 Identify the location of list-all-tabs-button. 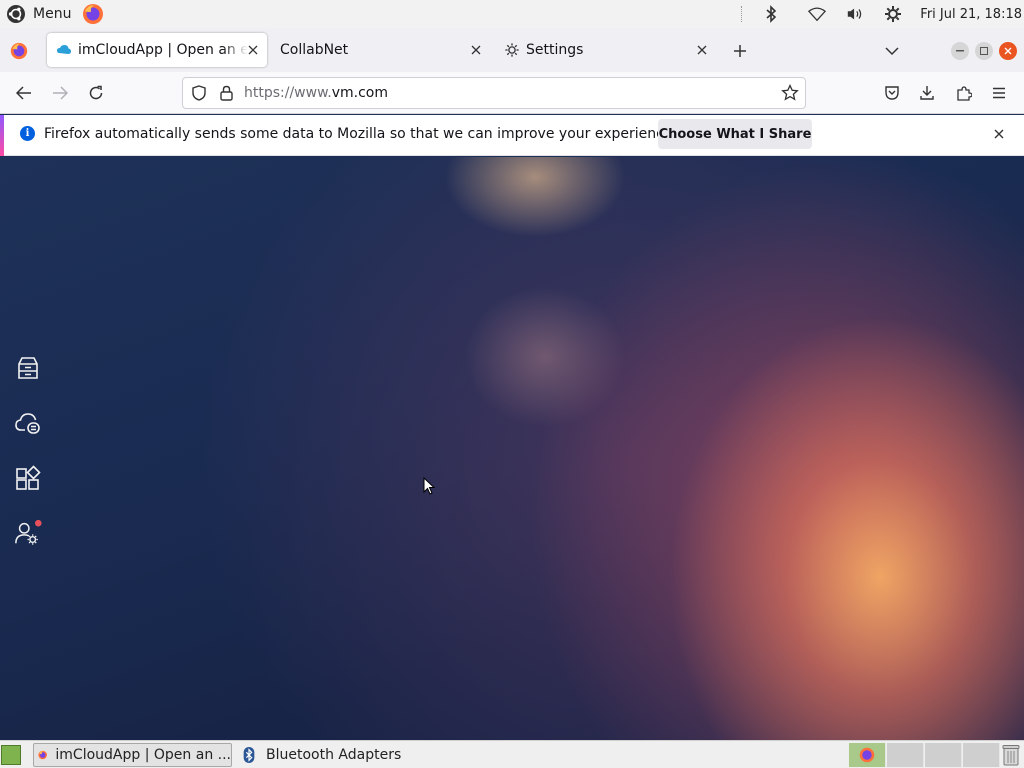
(892, 51).